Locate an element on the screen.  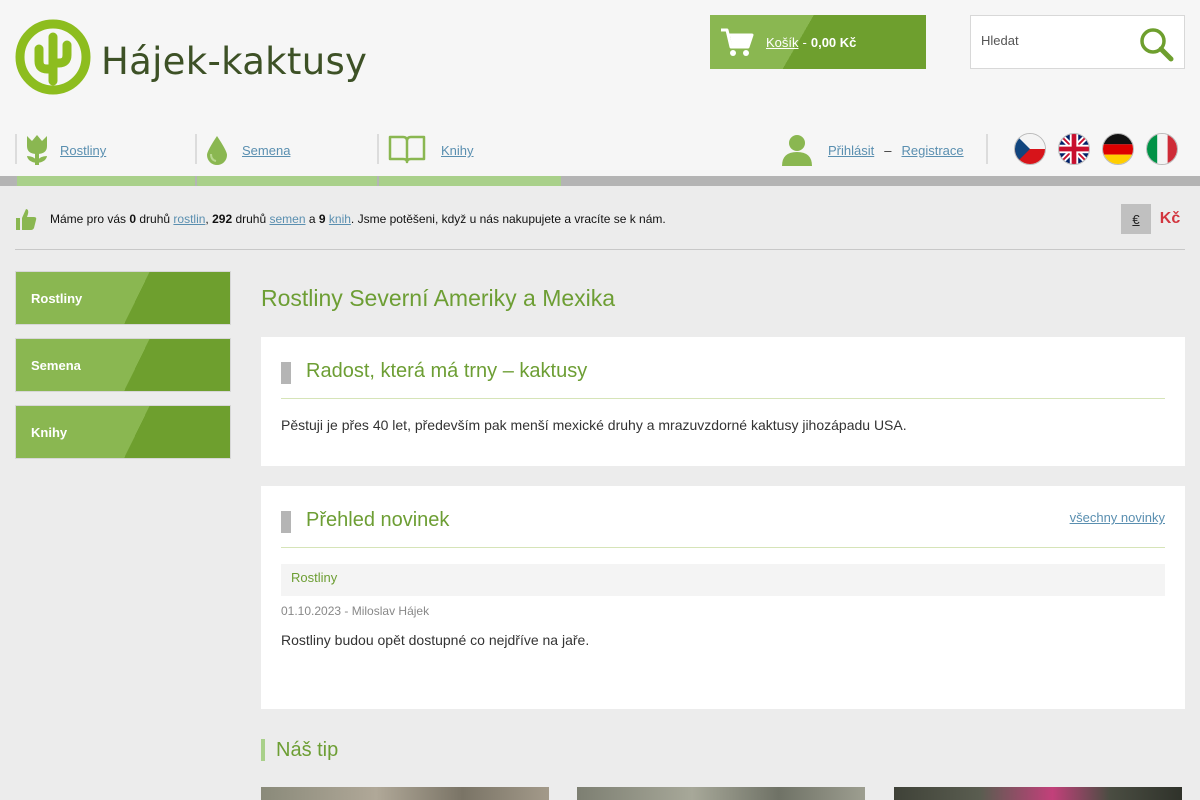
sidebar-item-semena: Semena is located at coordinates (123, 365).